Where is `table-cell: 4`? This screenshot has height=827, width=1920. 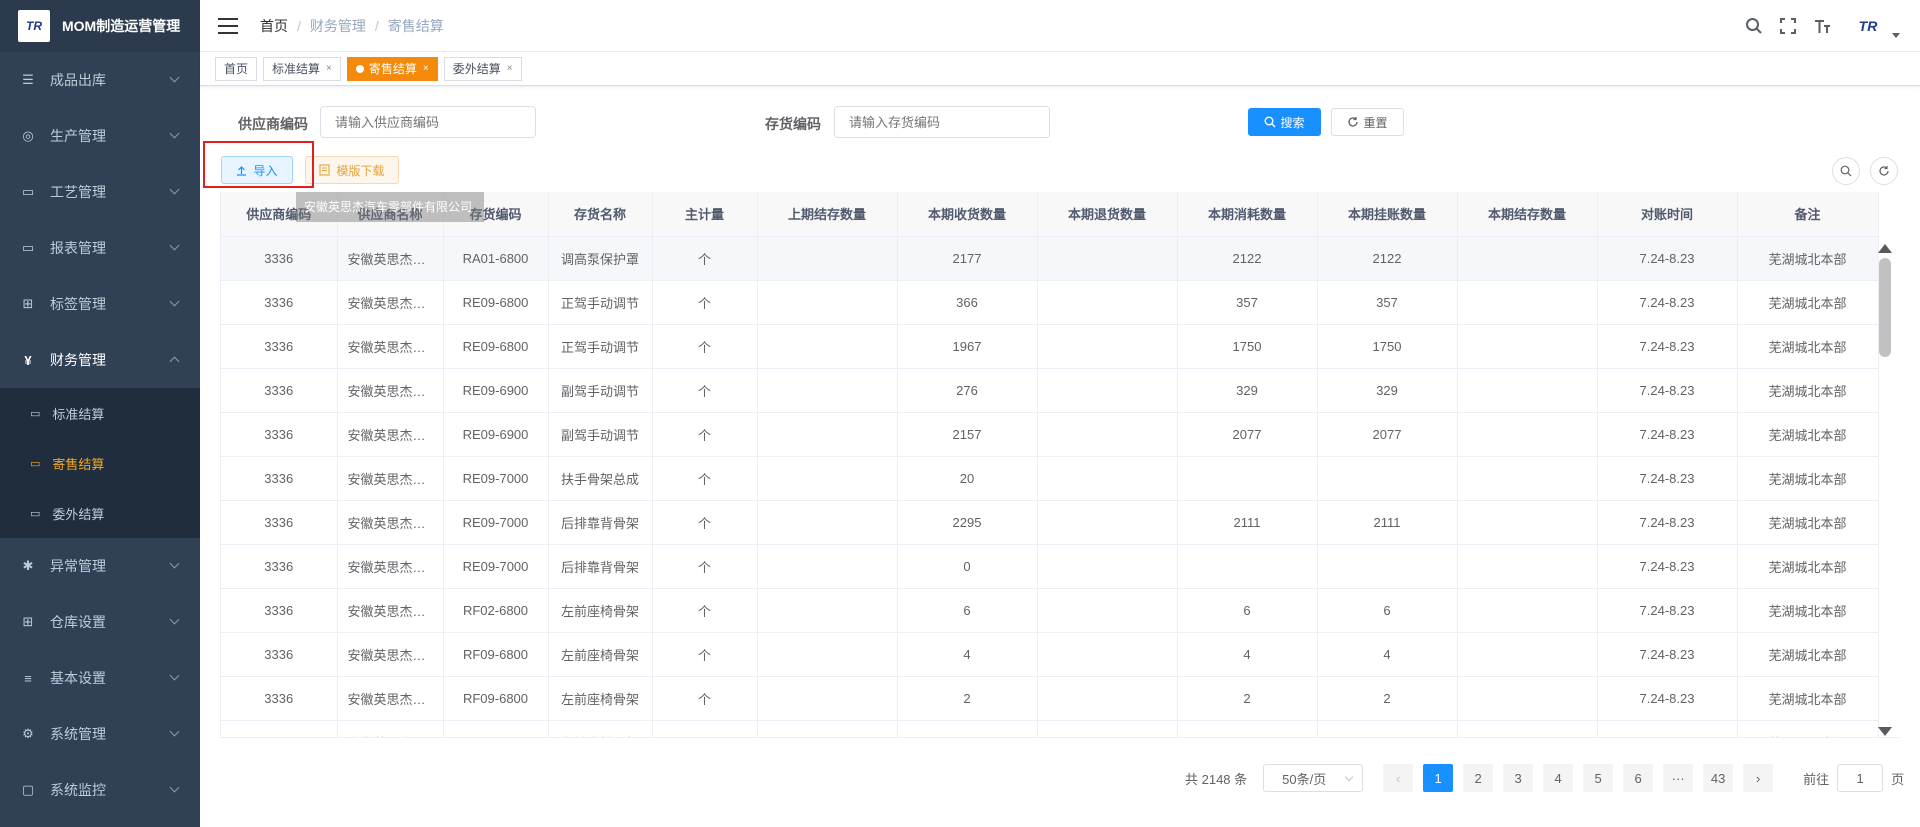
table-cell: 4 is located at coordinates (967, 654).